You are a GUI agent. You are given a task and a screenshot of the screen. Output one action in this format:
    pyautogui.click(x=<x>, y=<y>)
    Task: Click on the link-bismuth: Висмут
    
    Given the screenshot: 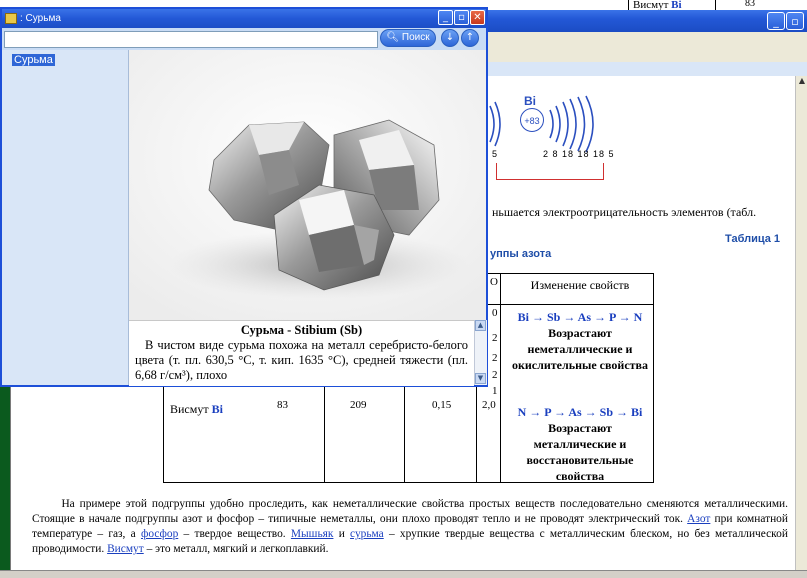 What is the action you would take?
    pyautogui.click(x=125, y=549)
    